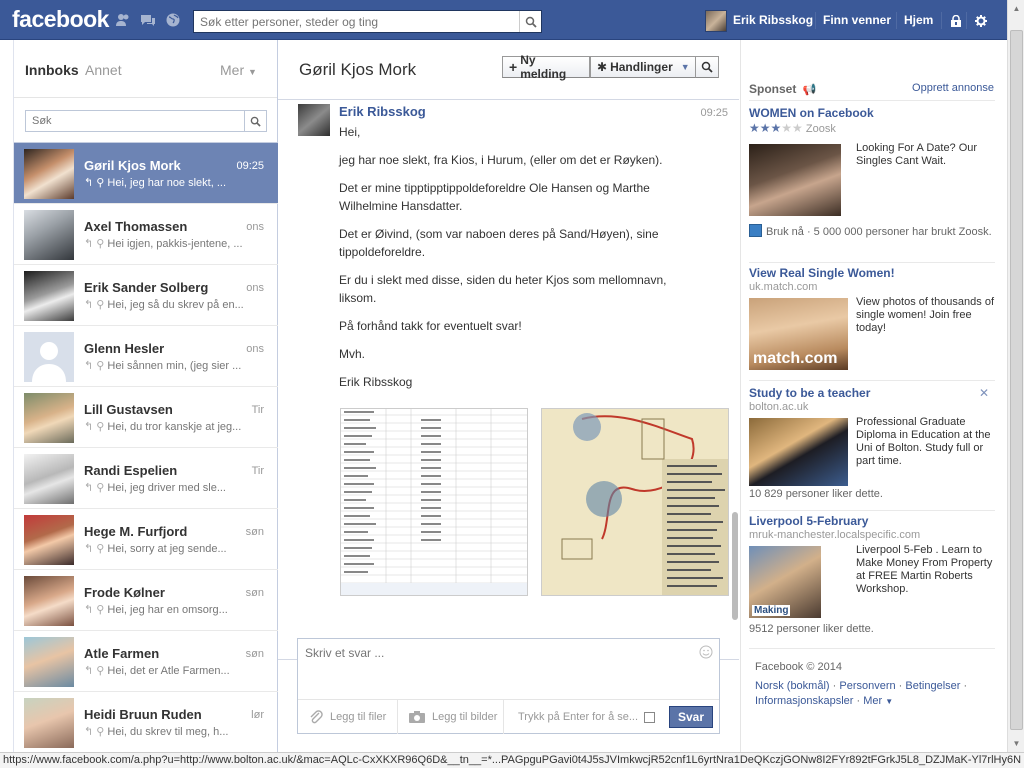  I want to click on reply-textarea, so click(508, 669).